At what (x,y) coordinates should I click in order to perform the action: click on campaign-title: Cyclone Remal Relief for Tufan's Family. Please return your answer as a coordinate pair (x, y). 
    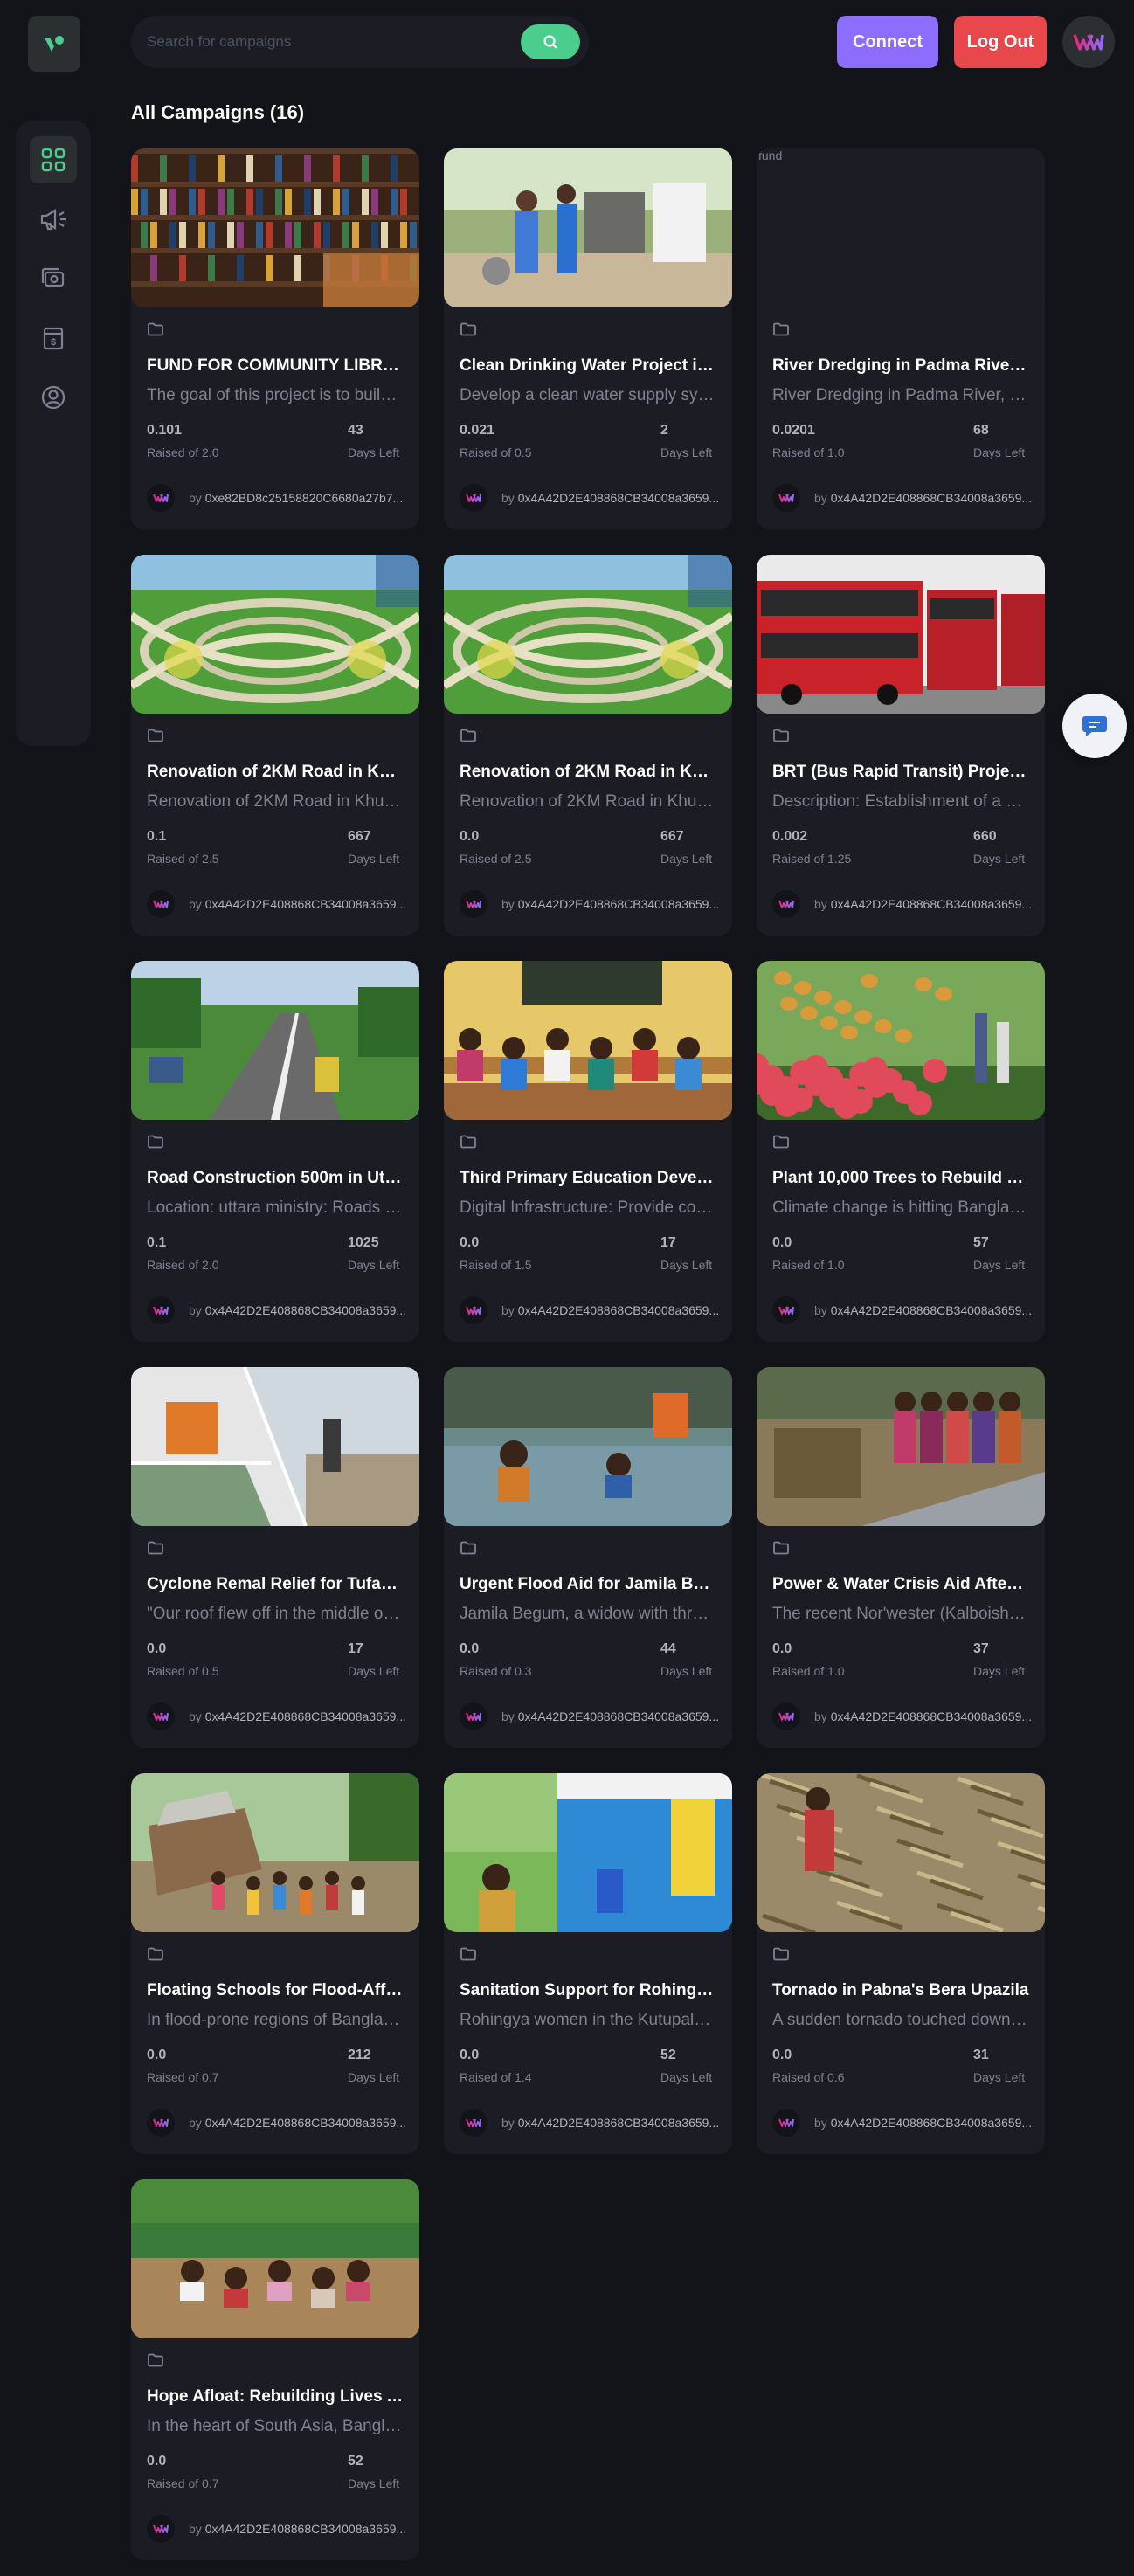
    Looking at the image, I should click on (276, 1584).